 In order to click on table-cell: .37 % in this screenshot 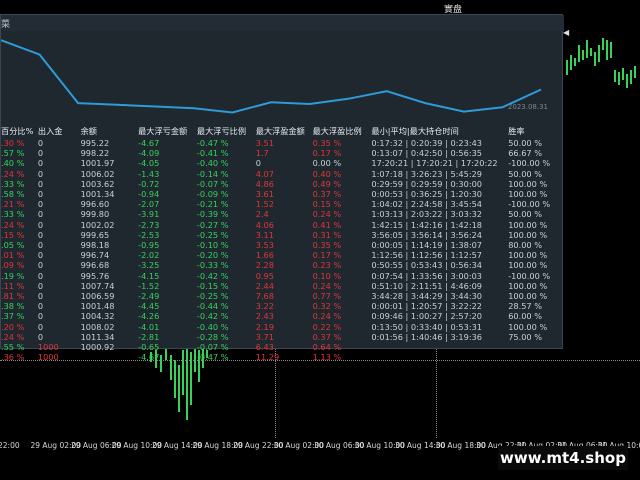, I will do `click(13, 316)`.